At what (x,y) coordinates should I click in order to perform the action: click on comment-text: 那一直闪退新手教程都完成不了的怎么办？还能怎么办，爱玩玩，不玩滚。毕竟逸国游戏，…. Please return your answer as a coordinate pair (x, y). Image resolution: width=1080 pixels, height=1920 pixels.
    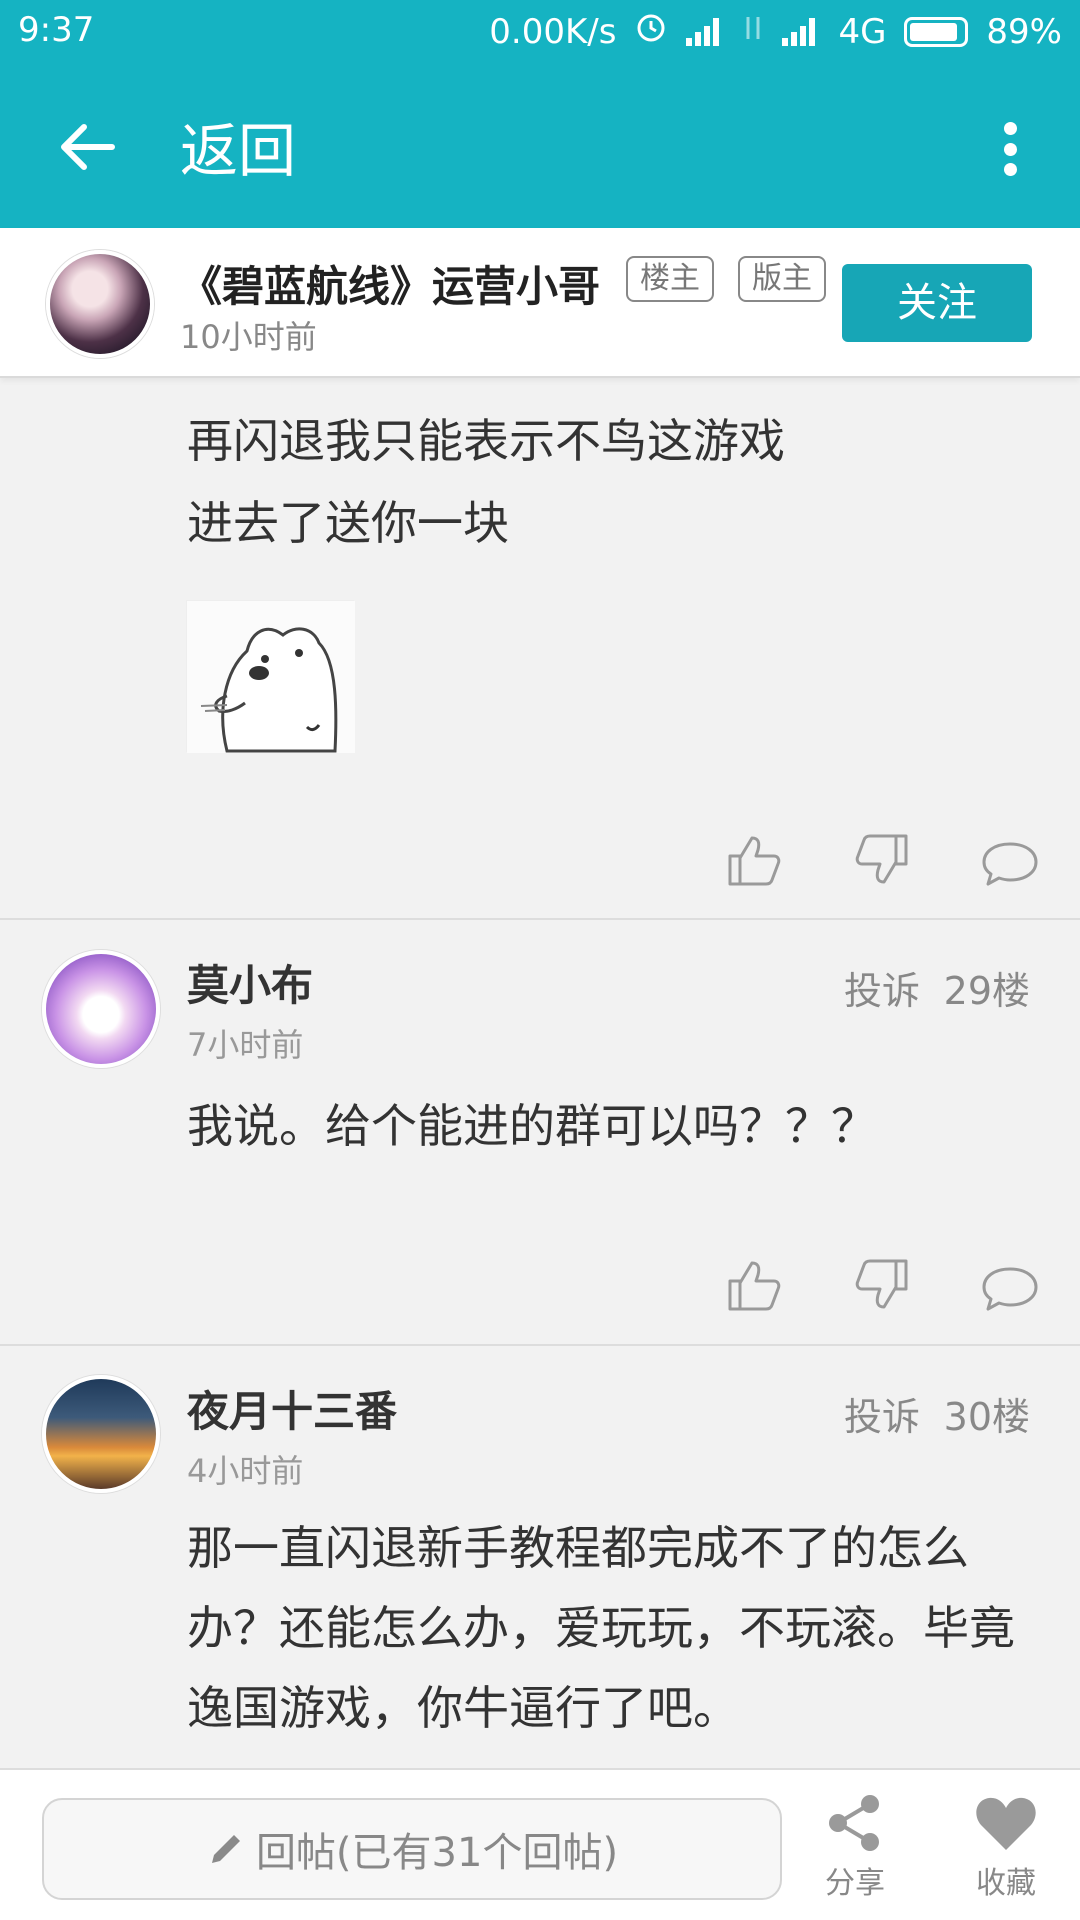
    Looking at the image, I should click on (601, 1628).